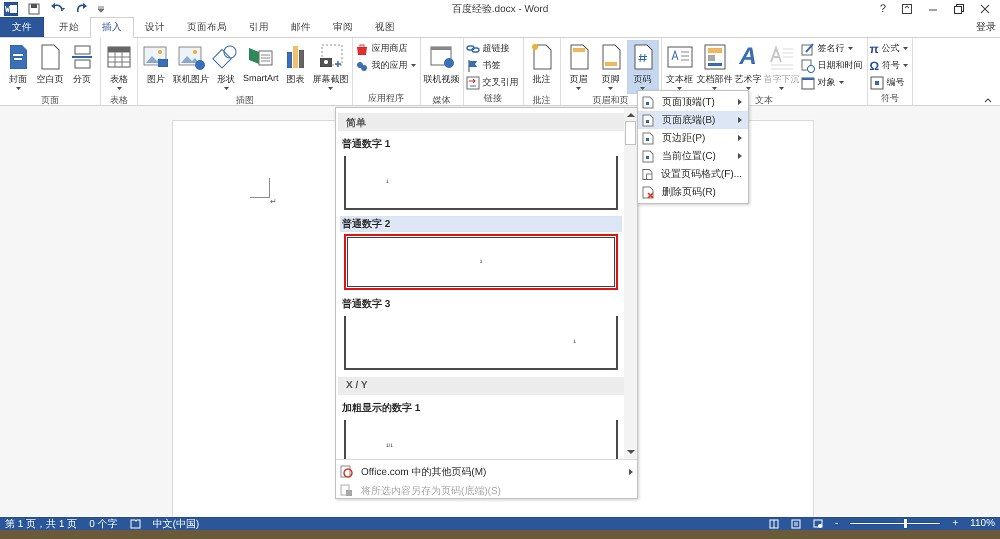  I want to click on group-label: 页面, so click(50, 100).